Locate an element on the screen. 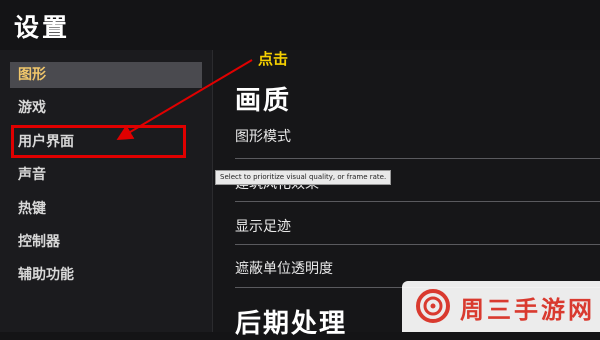  sidebar-item-graphics: 图形 is located at coordinates (106, 75).